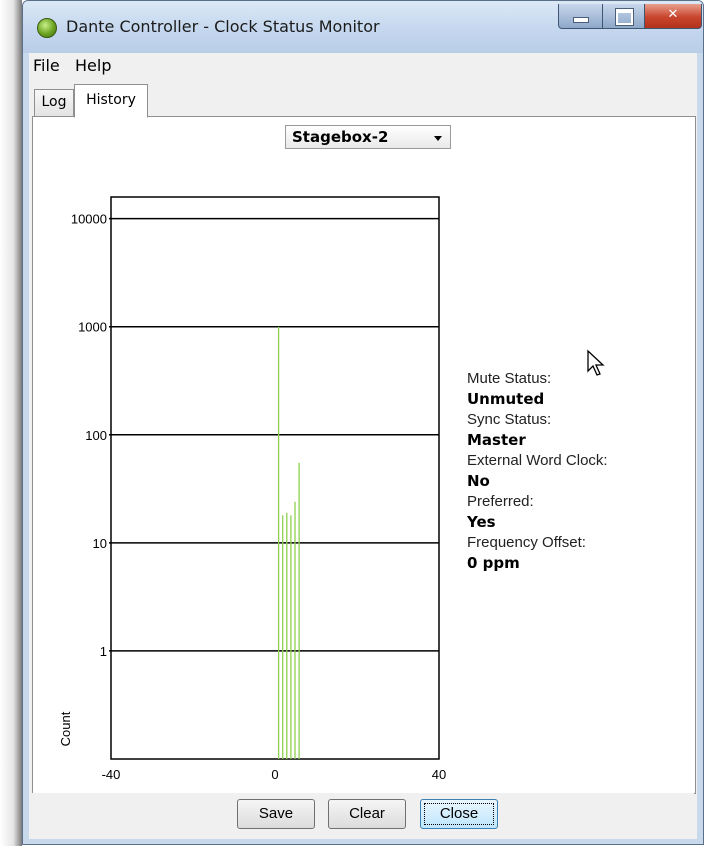  What do you see at coordinates (439, 774) in the screenshot?
I see `x-tick-label: 40` at bounding box center [439, 774].